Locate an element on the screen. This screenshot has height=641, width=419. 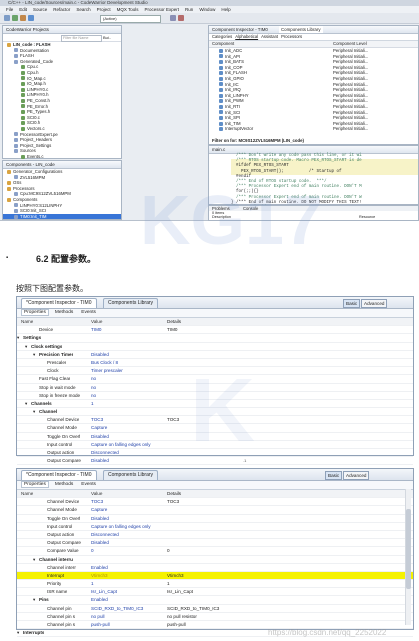
component-tree-item: TIM0:Init_TIM is located at coordinates (62, 216).